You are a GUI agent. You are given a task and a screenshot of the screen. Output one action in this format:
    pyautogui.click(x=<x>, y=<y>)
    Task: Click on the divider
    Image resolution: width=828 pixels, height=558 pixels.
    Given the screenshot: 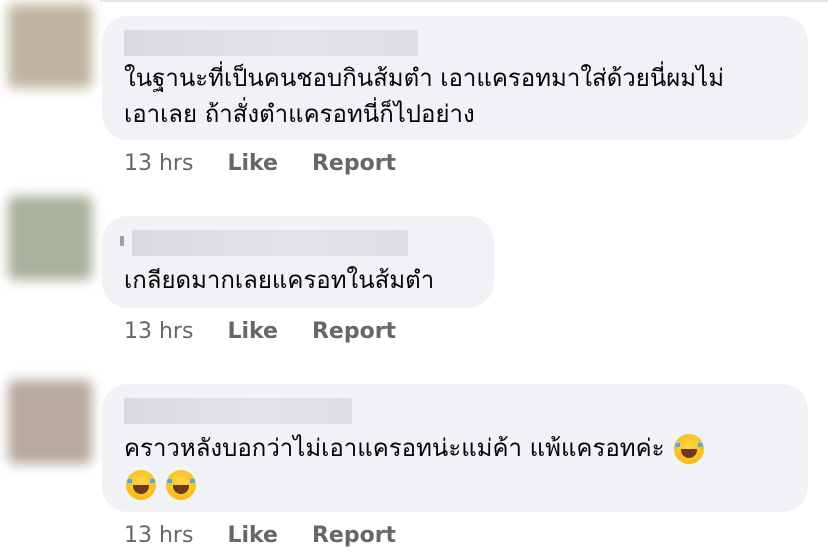 What is the action you would take?
    pyautogui.click(x=464, y=1)
    